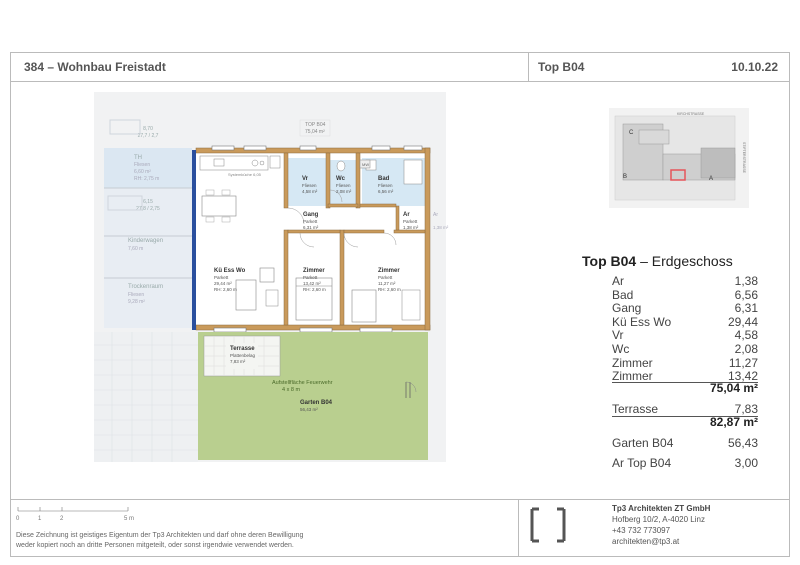  I want to click on table-row: Kü Ess Wo 29,44, so click(685, 322).